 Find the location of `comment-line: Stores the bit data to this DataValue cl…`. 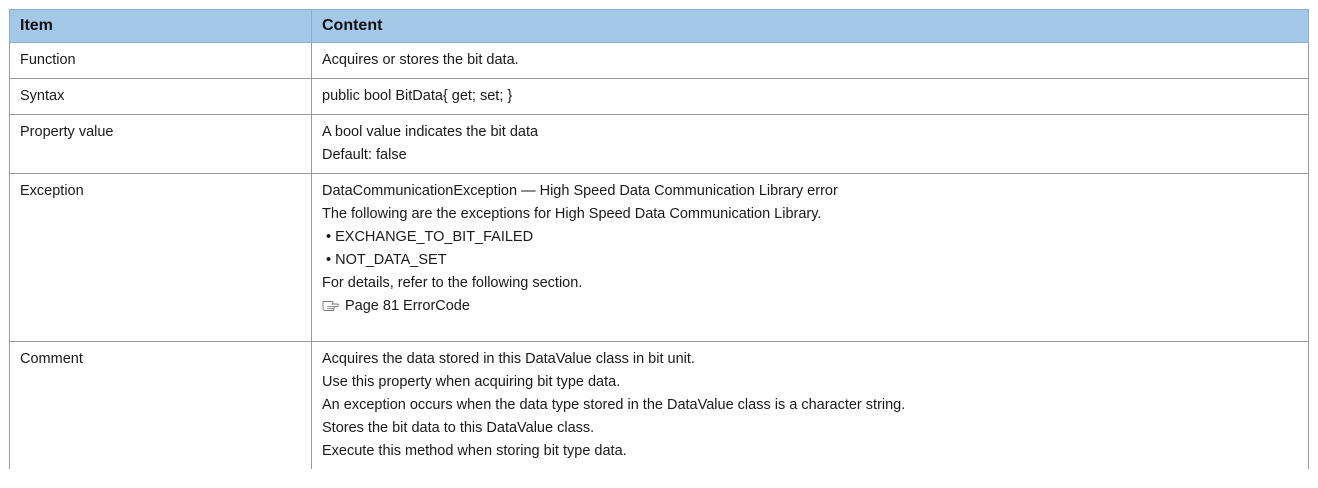

comment-line: Stores the bit data to this DataValue cl… is located at coordinates (458, 428).